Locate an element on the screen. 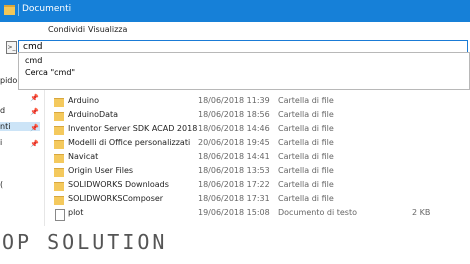  title-separator is located at coordinates (18, 10).